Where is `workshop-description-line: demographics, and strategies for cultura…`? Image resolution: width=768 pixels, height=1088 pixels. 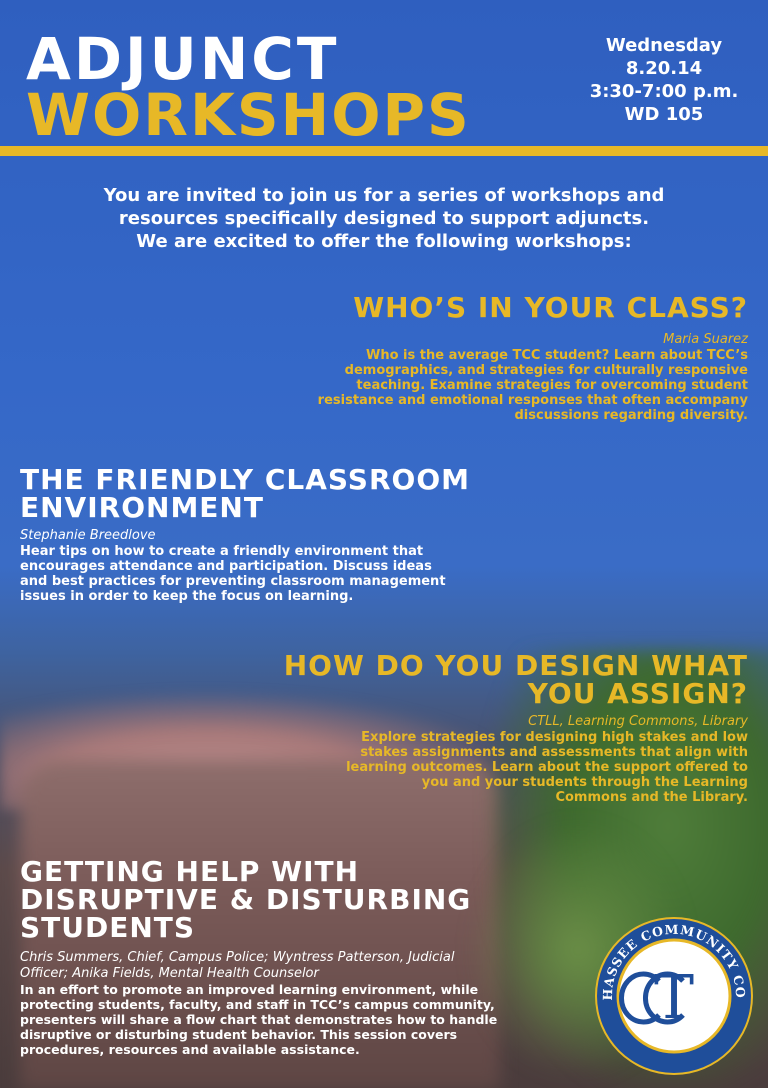
workshop-description-line: demographics, and strategies for cultura… is located at coordinates (546, 370).